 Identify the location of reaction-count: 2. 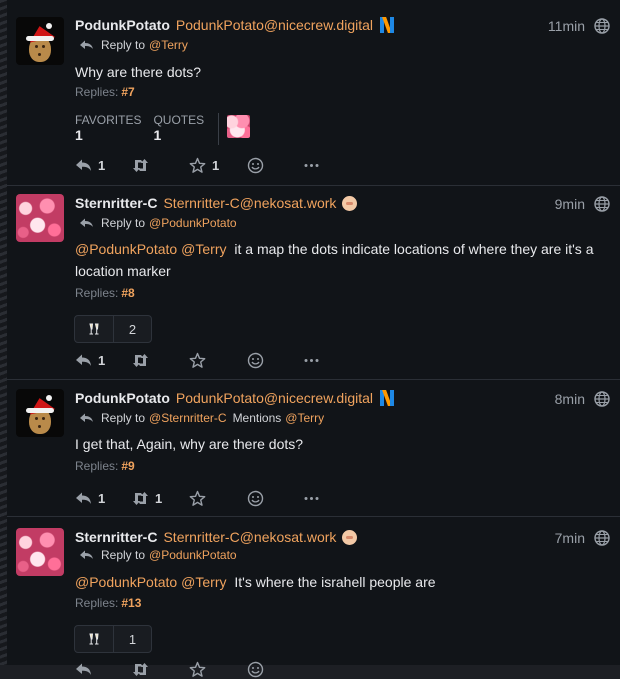
(132, 329).